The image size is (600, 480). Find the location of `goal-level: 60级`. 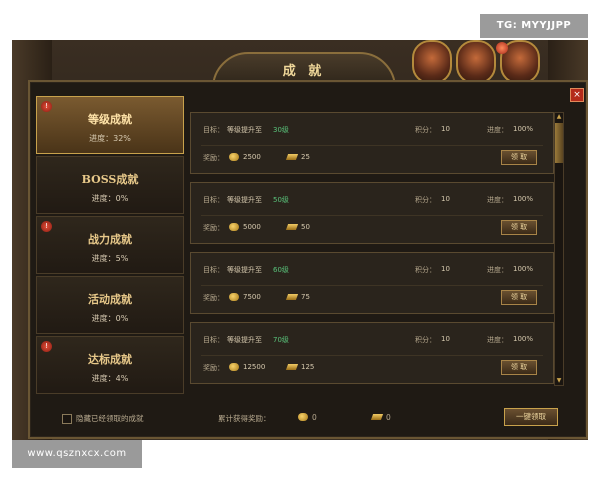

goal-level: 60级 is located at coordinates (281, 270).